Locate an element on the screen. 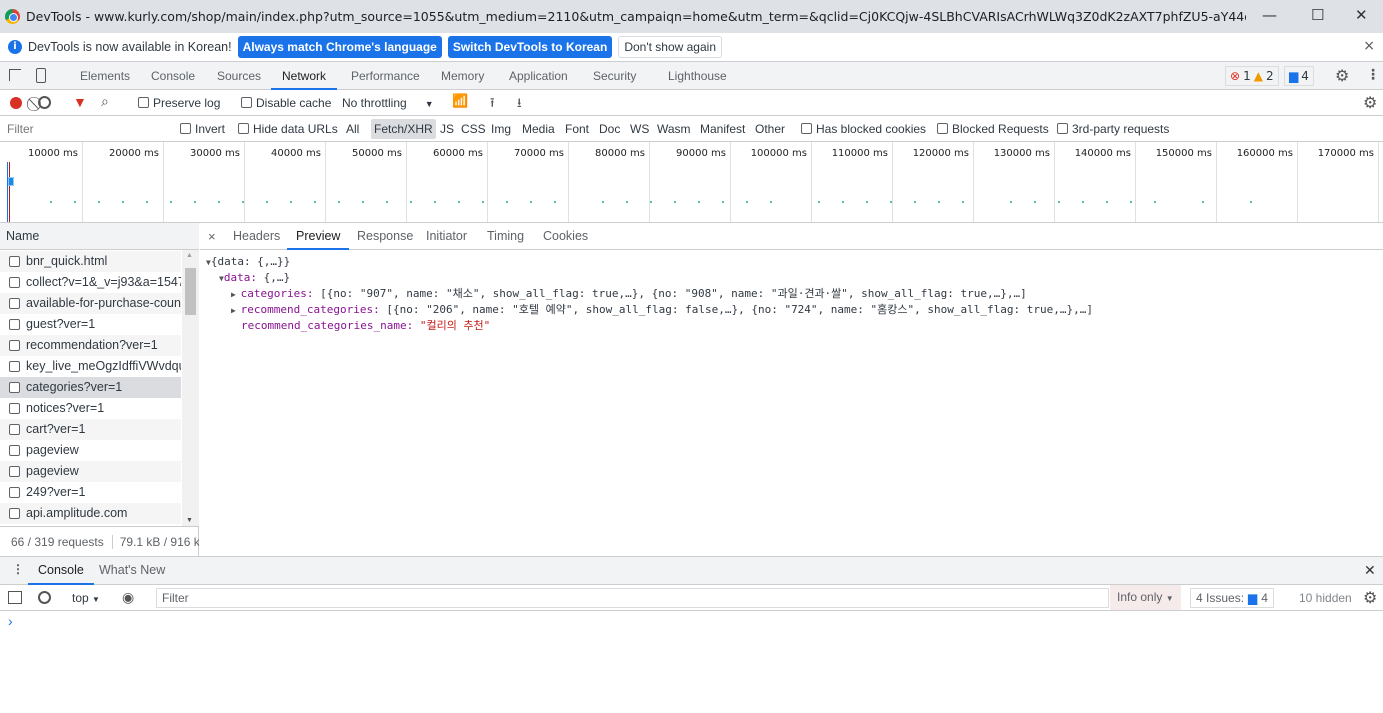 The width and height of the screenshot is (1383, 713). tab-security: Security is located at coordinates (614, 76).